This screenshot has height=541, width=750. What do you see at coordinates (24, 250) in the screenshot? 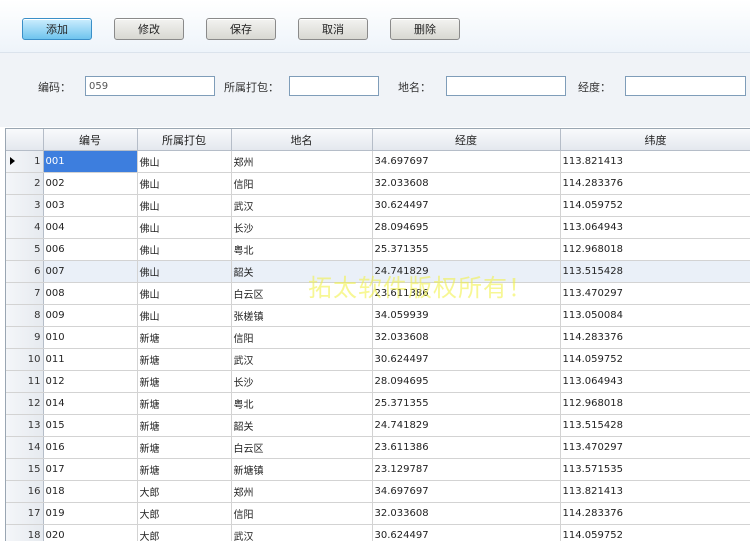
I see `row-indicator: 5` at bounding box center [24, 250].